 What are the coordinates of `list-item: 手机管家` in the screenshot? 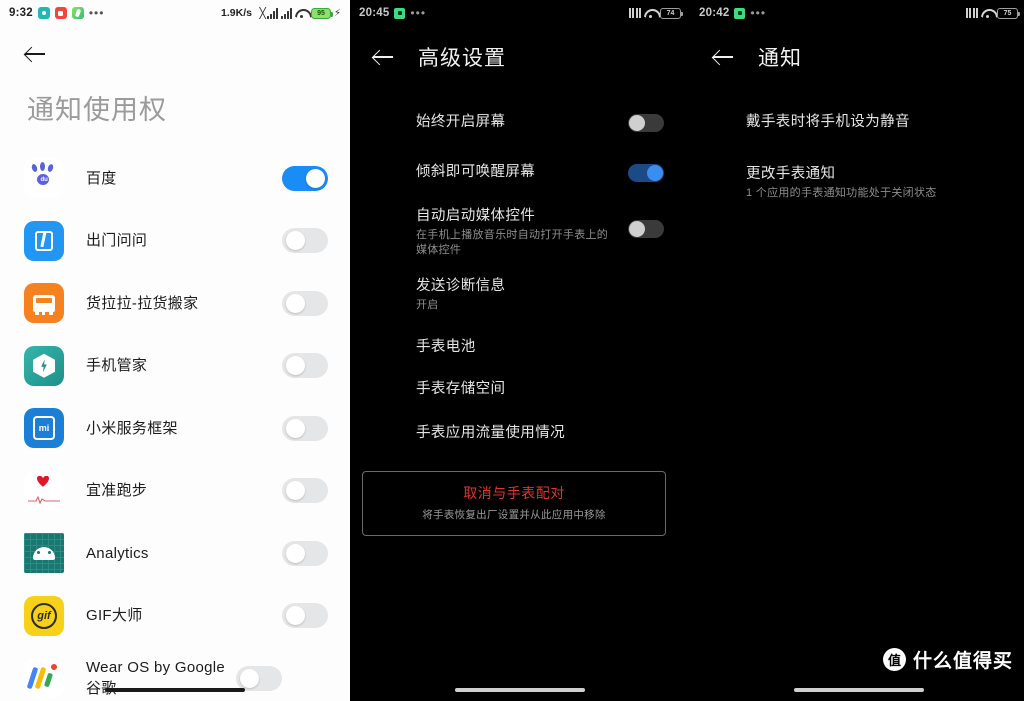 It's located at (175, 366).